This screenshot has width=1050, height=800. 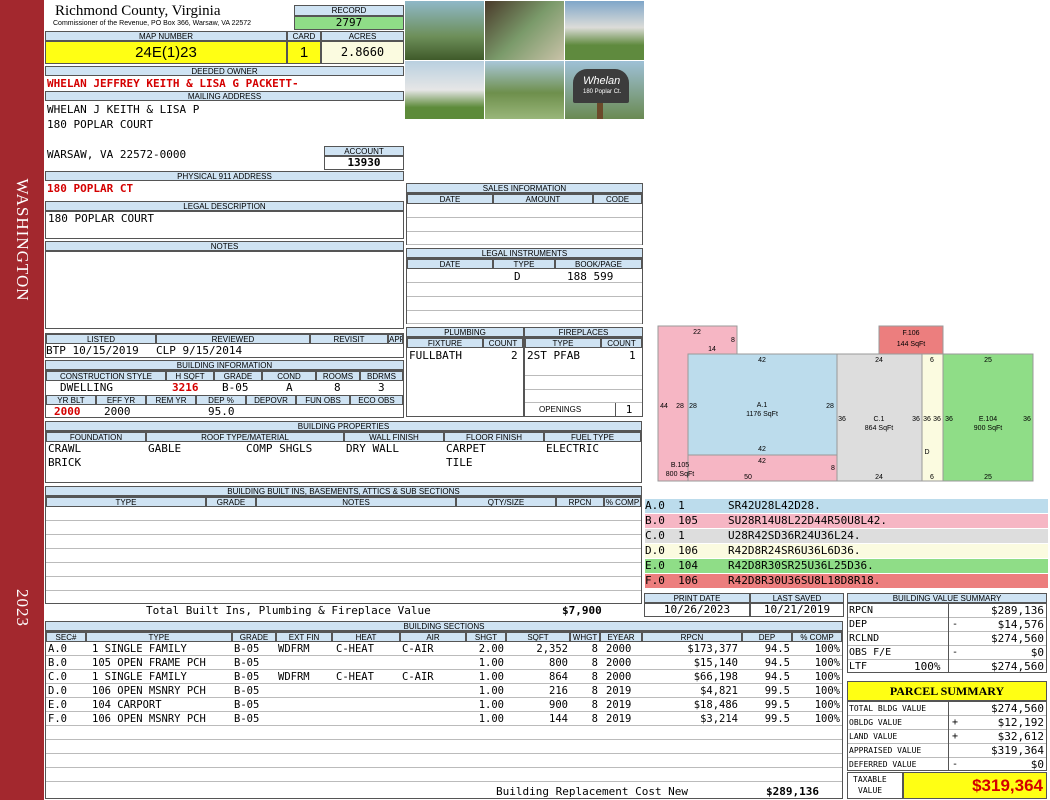 What do you see at coordinates (715, 705) in the screenshot?
I see `section-cell: $18,486` at bounding box center [715, 705].